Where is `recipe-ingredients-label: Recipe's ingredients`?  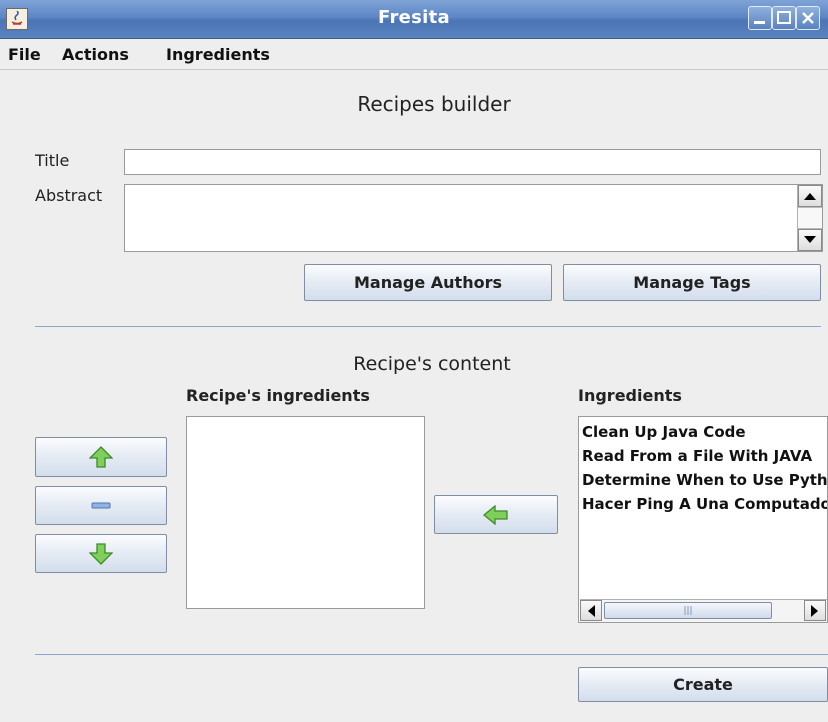 recipe-ingredients-label: Recipe's ingredients is located at coordinates (278, 395).